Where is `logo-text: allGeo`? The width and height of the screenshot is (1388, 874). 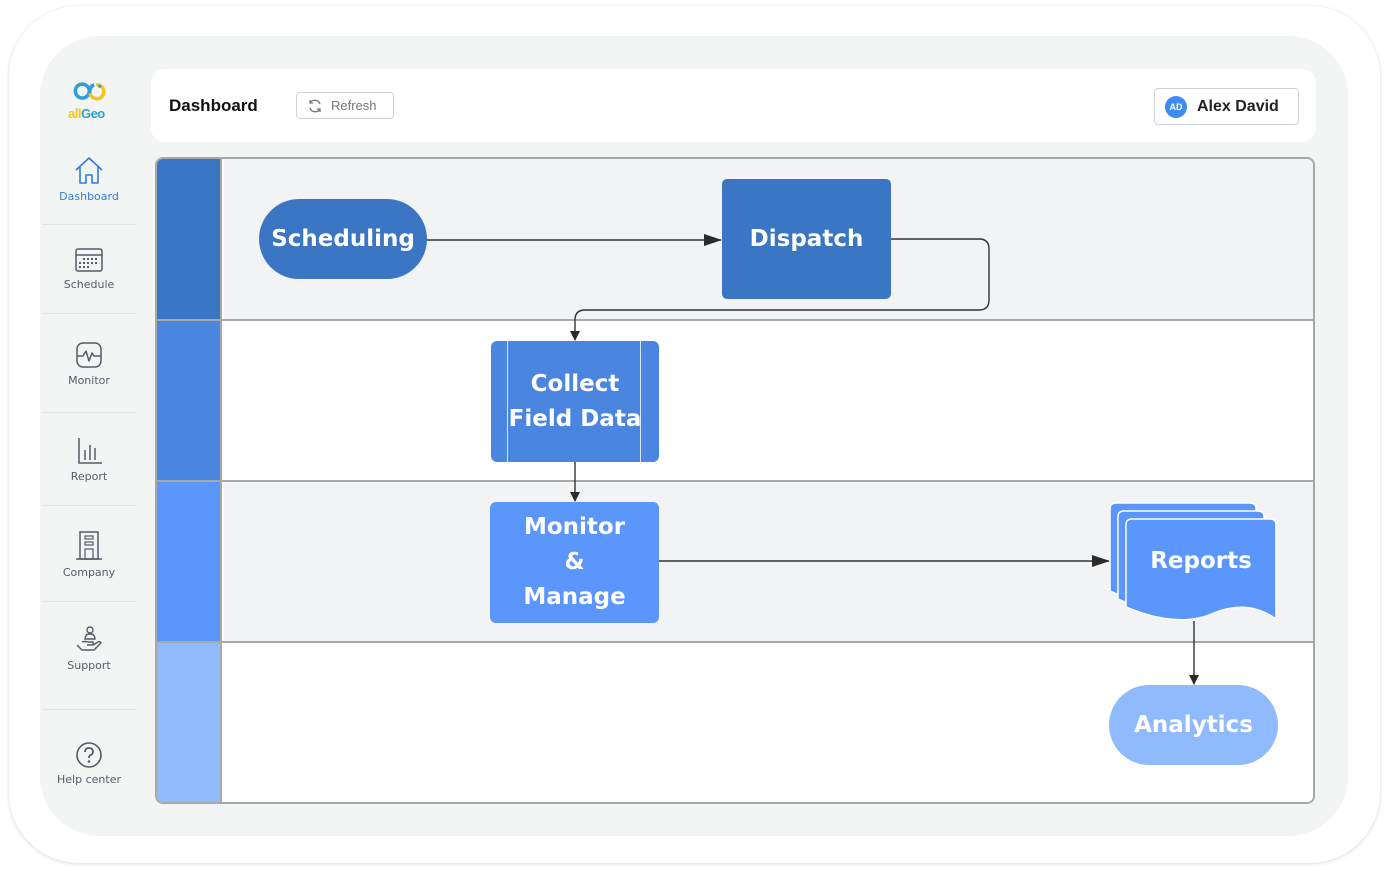 logo-text: allGeo is located at coordinates (86, 113).